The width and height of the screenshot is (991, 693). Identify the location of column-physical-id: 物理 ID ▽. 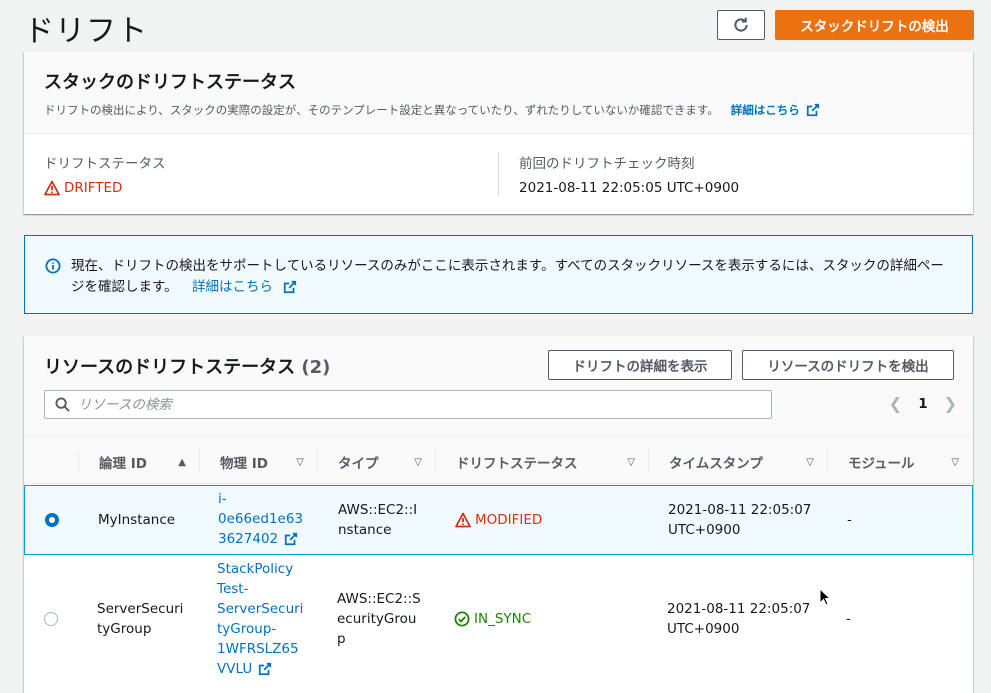
(259, 461).